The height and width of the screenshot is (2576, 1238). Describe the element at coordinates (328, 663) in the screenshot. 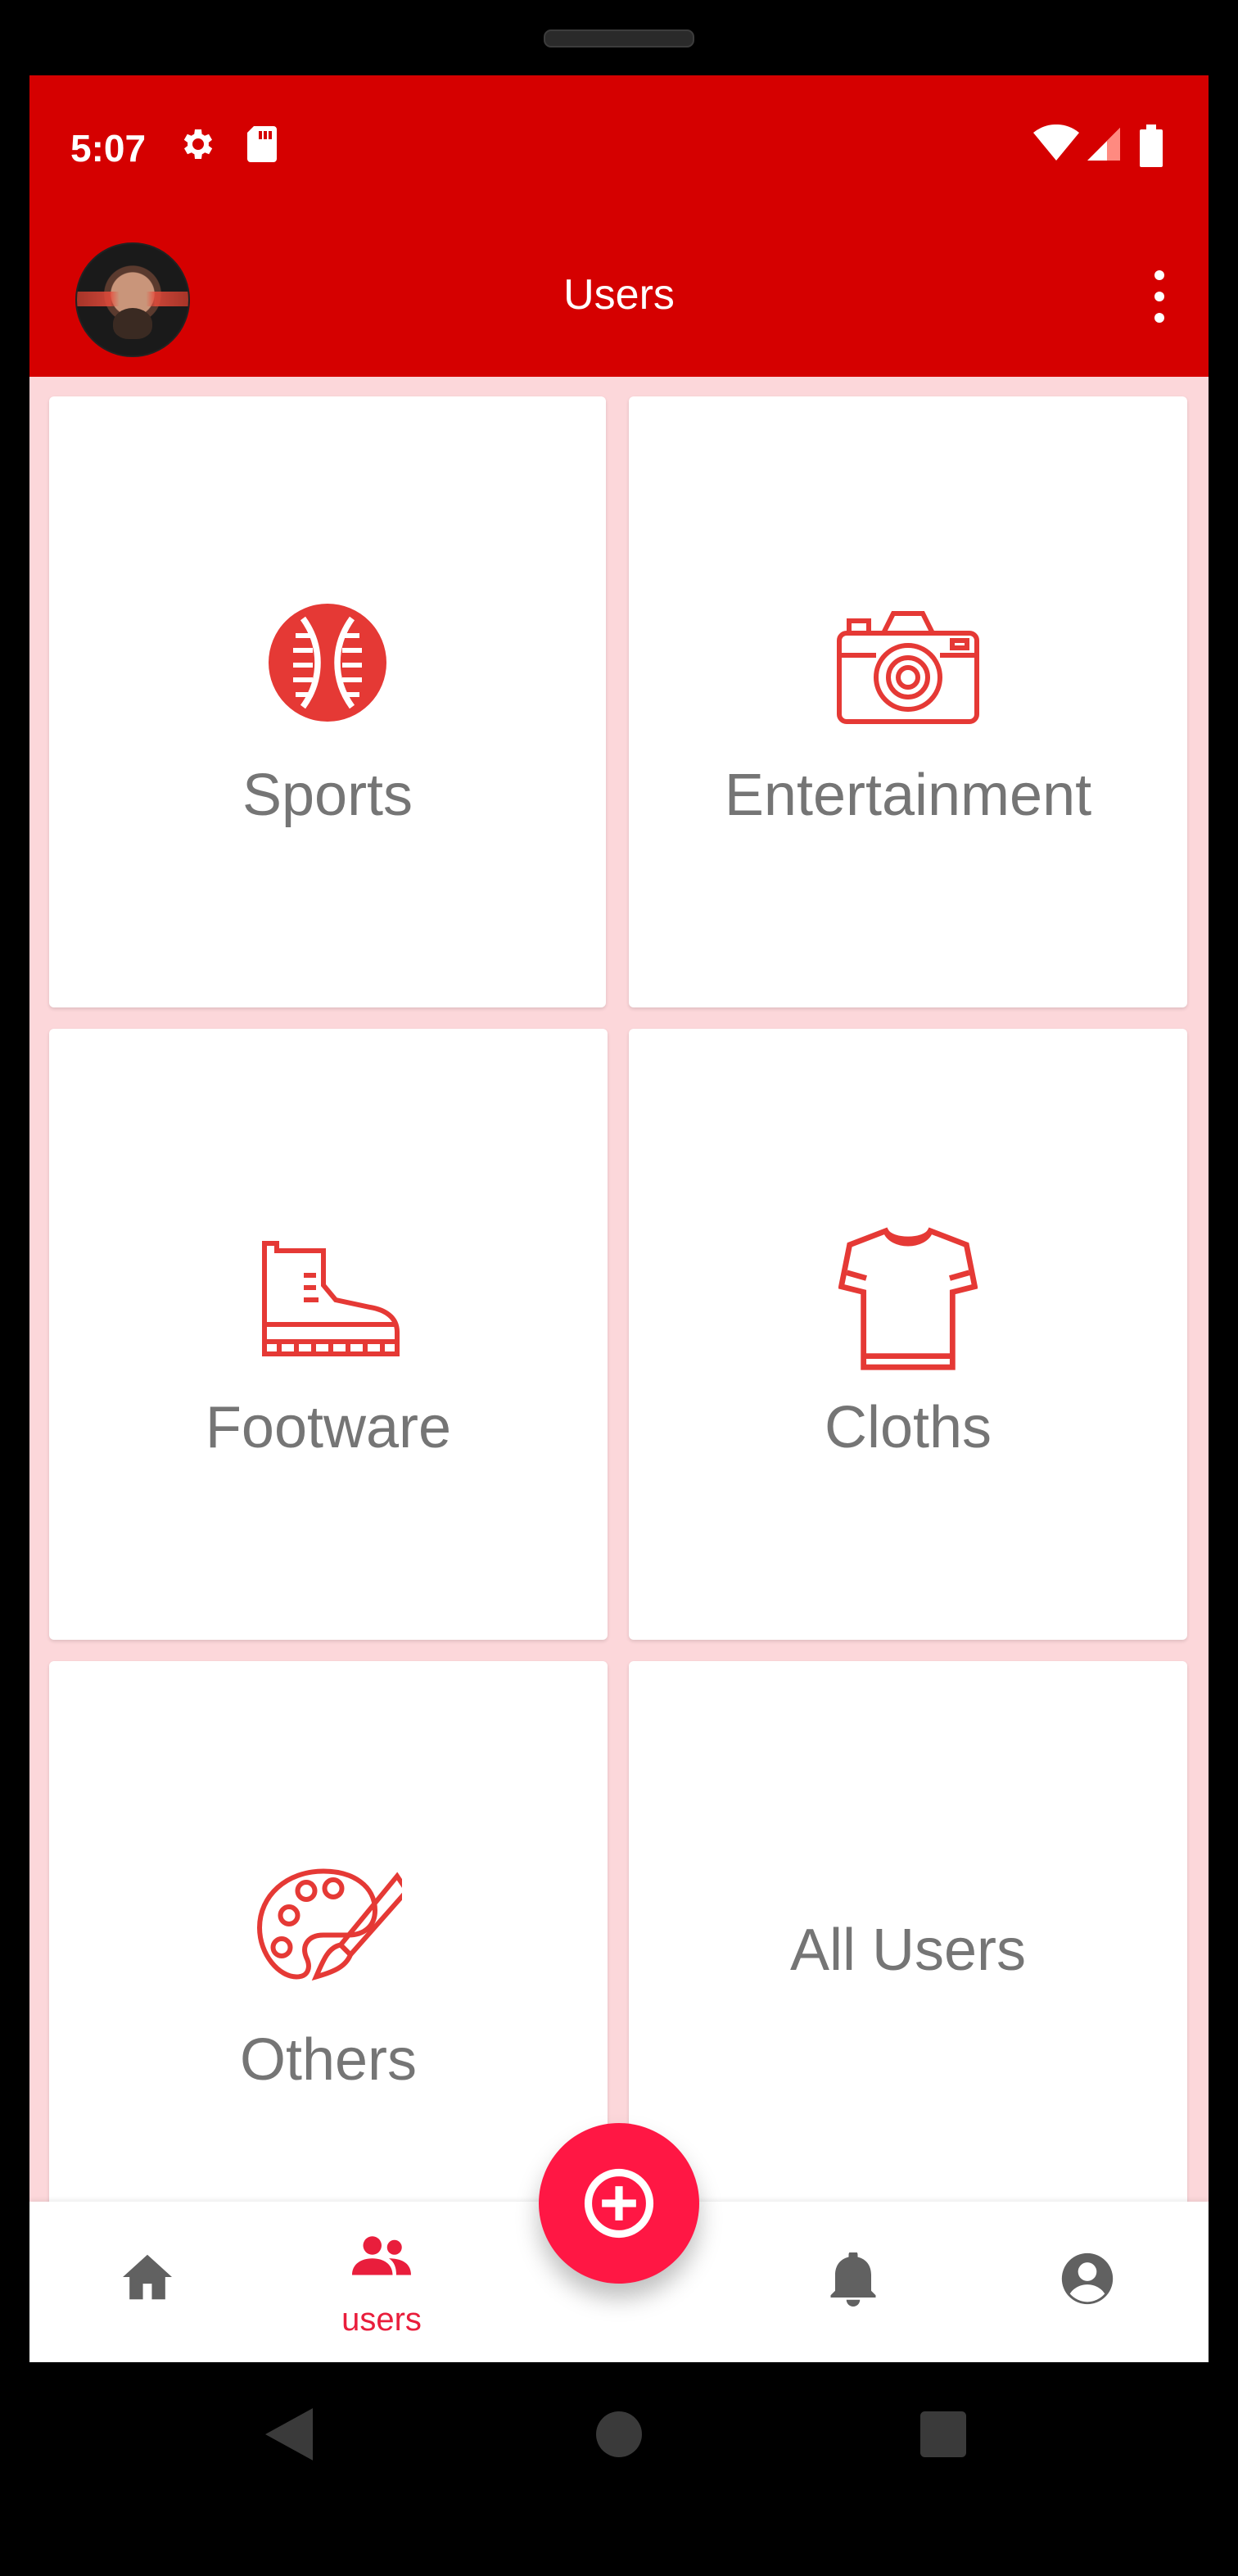

I see `baseball-icon` at that location.